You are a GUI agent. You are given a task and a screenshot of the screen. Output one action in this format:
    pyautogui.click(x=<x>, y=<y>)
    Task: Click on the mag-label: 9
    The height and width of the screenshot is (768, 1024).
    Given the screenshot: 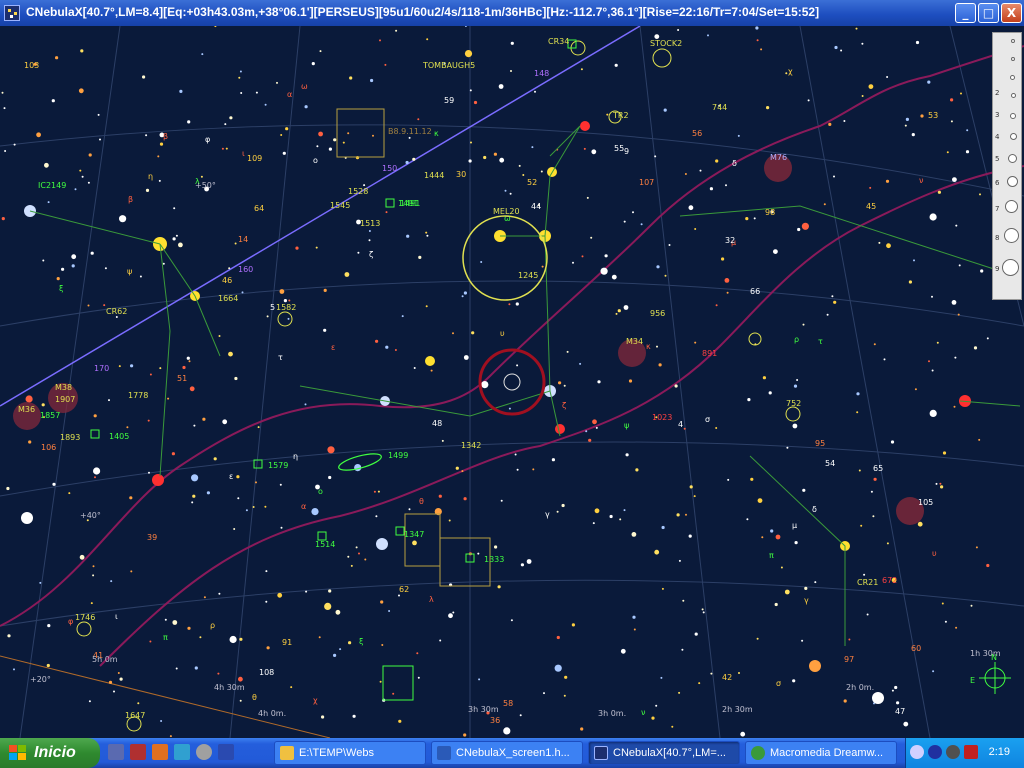 What is the action you would take?
    pyautogui.click(x=997, y=269)
    